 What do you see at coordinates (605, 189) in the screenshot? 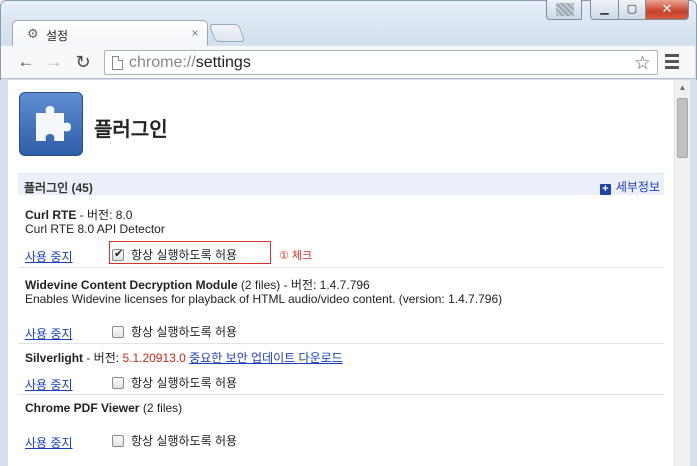
I see `plus-icon: +` at bounding box center [605, 189].